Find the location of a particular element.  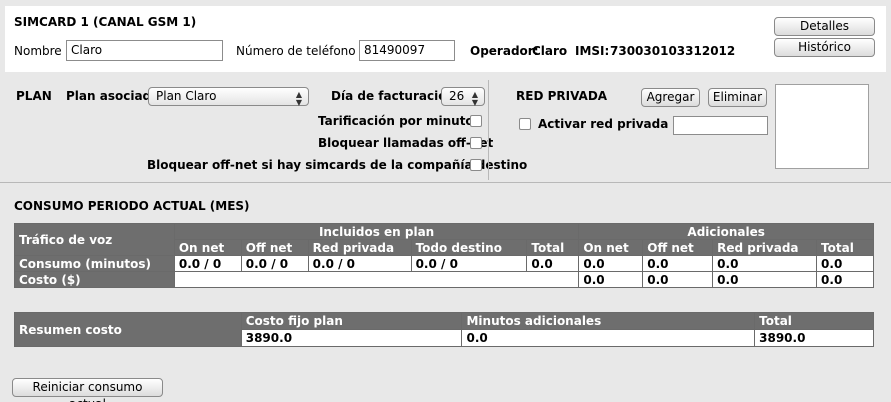

consumption-heading: CONSUMO PERIODO ACTUAL (MES) is located at coordinates (132, 206).